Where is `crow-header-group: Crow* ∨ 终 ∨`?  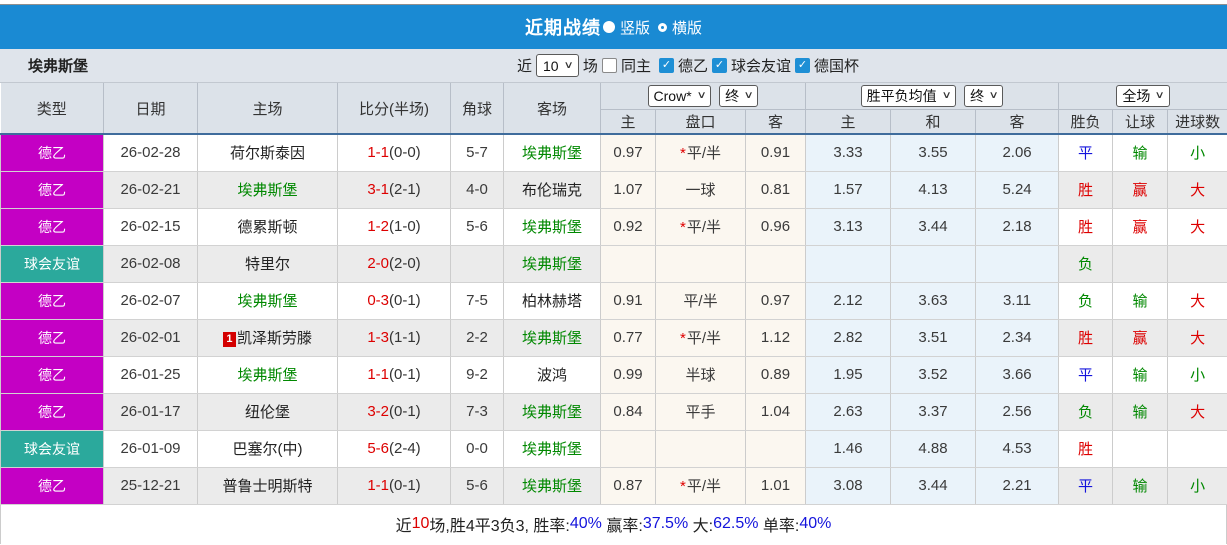 crow-header-group: Crow* ∨ 终 ∨ is located at coordinates (703, 96).